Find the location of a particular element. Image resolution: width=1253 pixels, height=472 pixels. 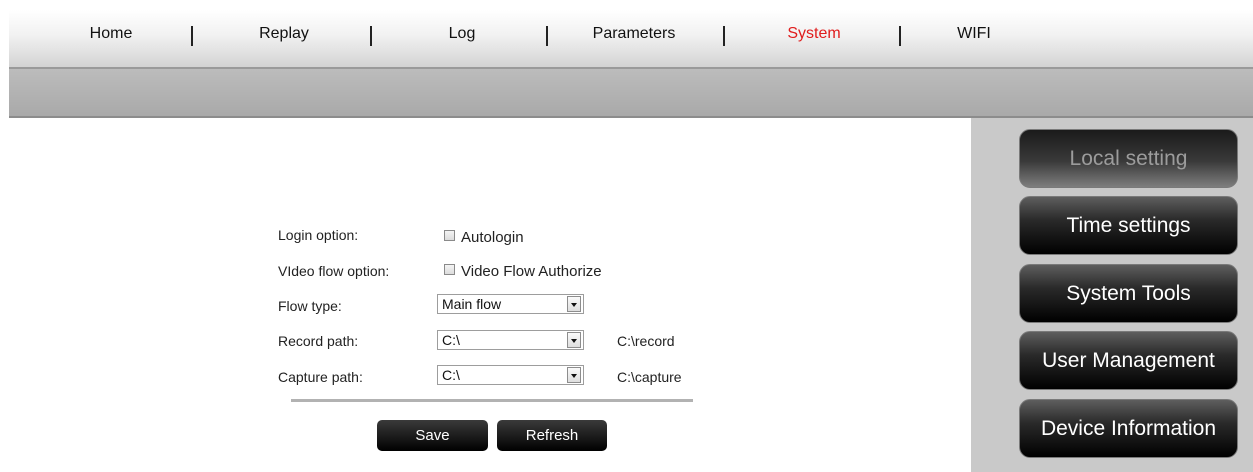

save-button: Save is located at coordinates (432, 435).